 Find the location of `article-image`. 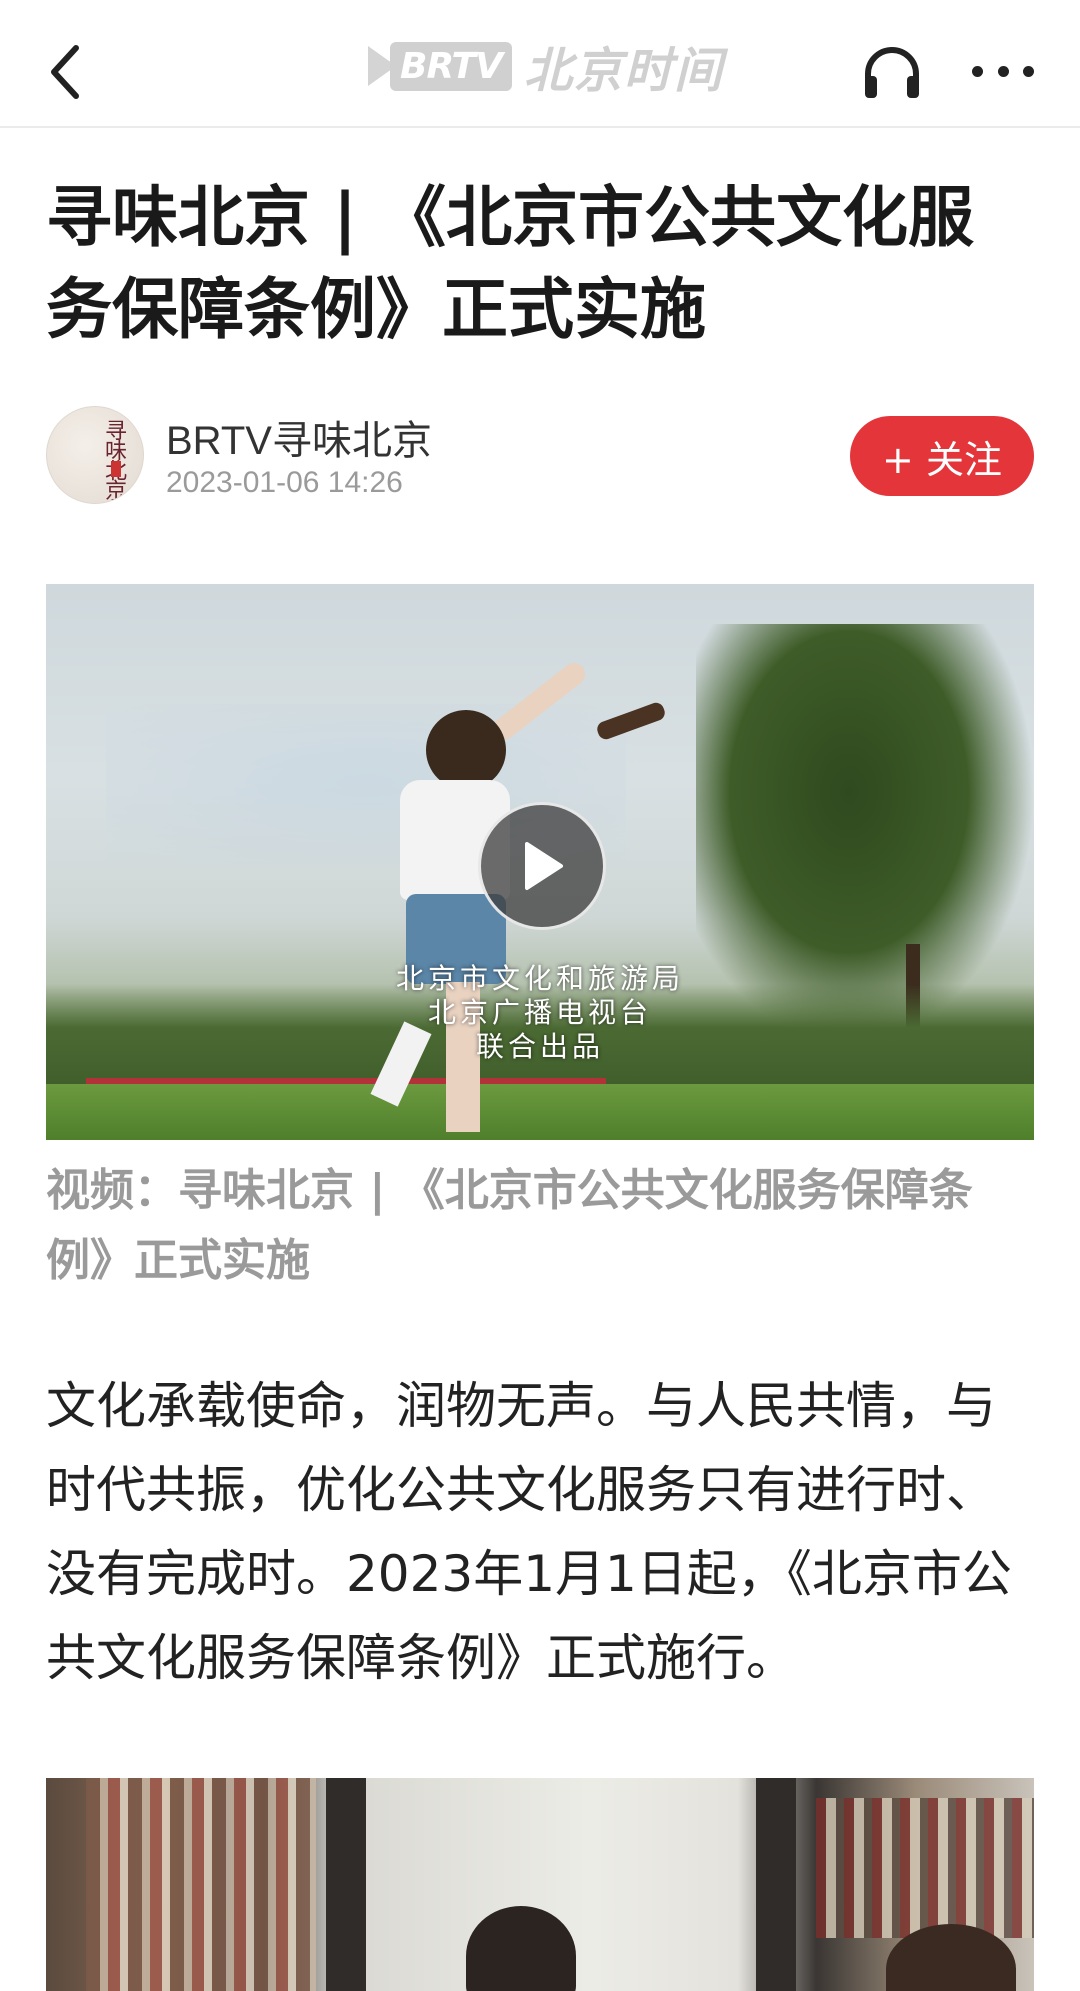

article-image is located at coordinates (540, 1884).